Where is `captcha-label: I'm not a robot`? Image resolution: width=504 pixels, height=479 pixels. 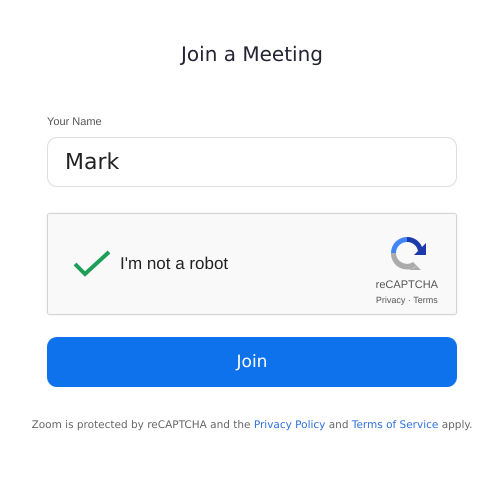 captcha-label: I'm not a robot is located at coordinates (175, 264).